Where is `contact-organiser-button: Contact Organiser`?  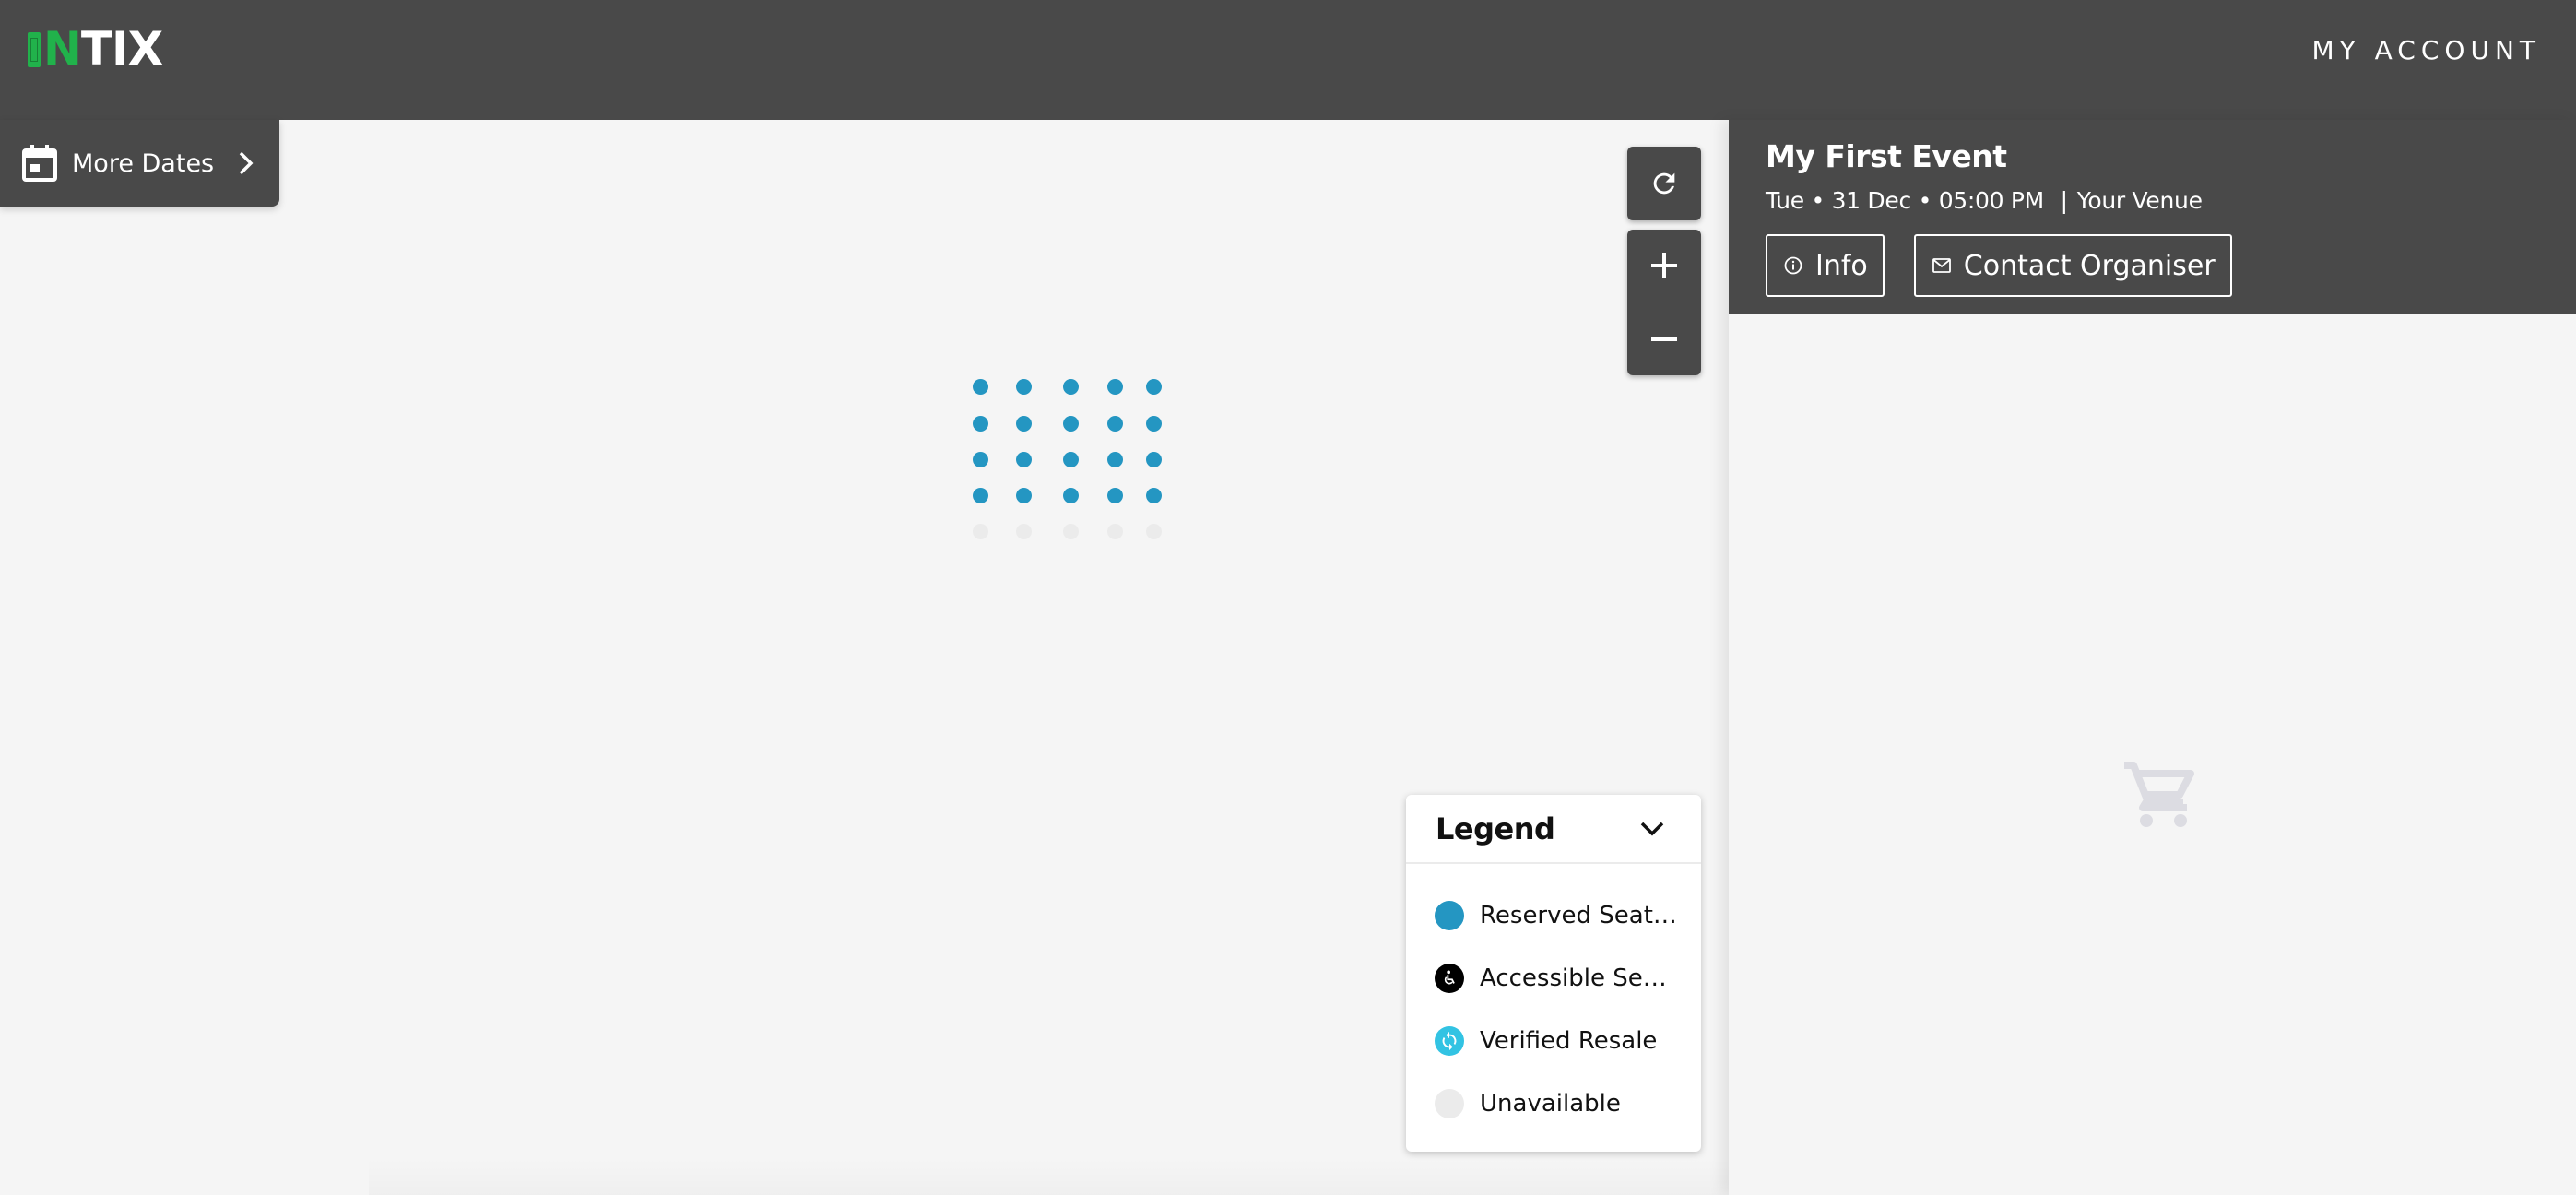 contact-organiser-button: Contact Organiser is located at coordinates (2072, 265).